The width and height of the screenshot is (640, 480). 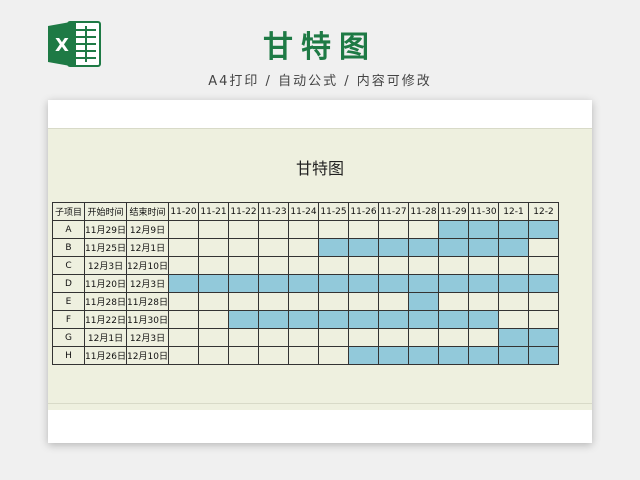 What do you see at coordinates (303, 211) in the screenshot?
I see `column-header: 11-24` at bounding box center [303, 211].